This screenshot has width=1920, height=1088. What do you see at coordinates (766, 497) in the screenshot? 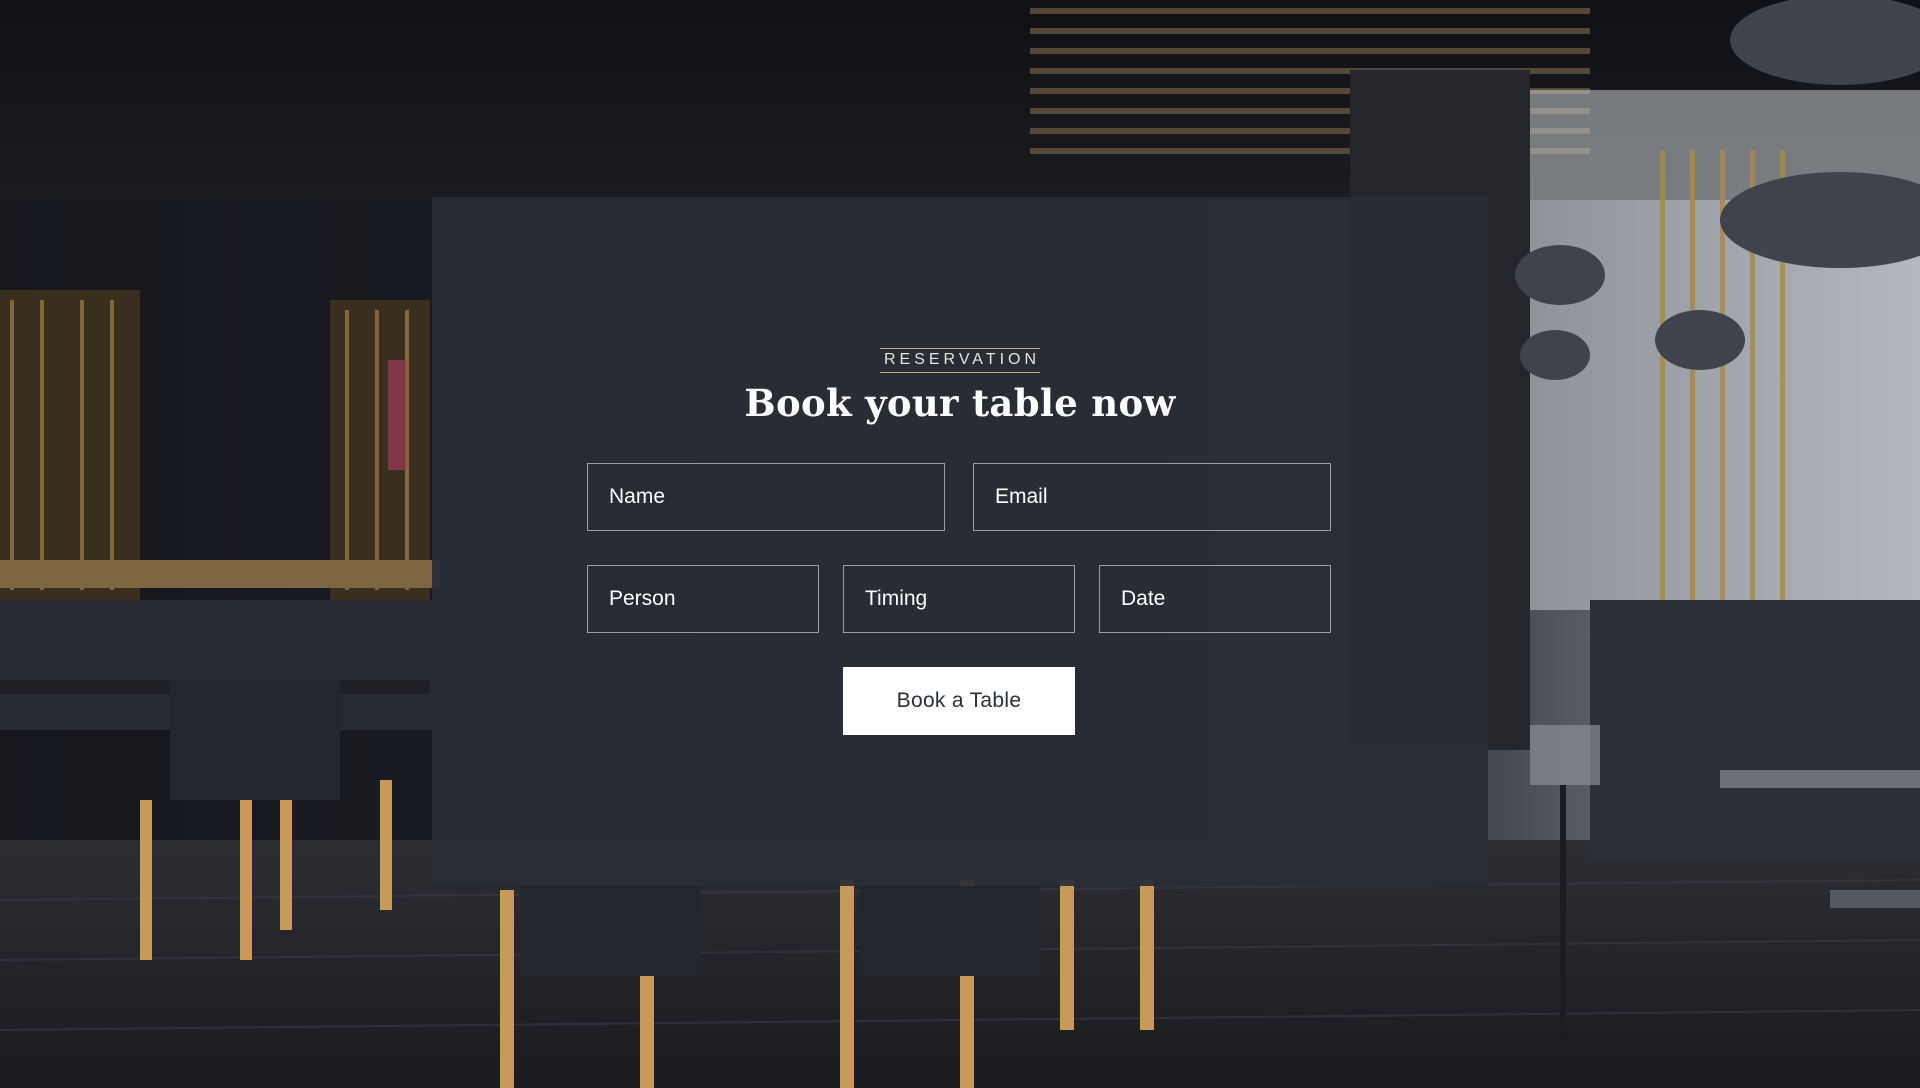
I see `name-input` at bounding box center [766, 497].